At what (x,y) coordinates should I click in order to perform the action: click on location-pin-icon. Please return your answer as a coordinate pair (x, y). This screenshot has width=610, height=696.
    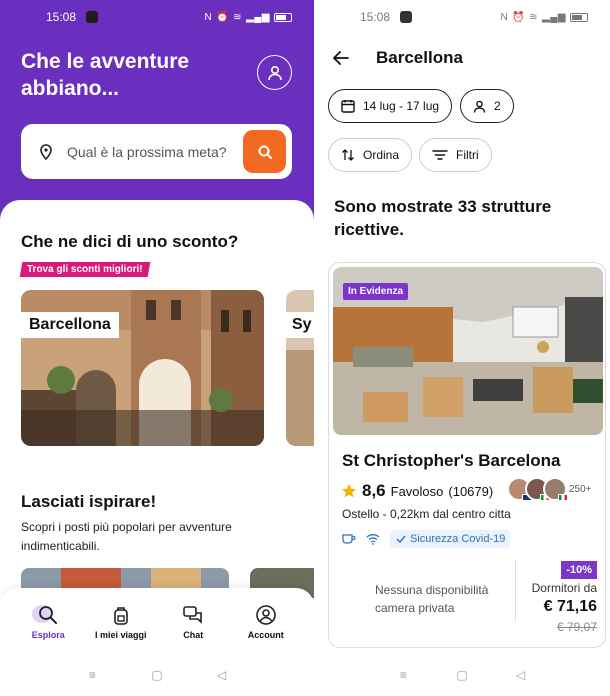
    Looking at the image, I should click on (46, 151).